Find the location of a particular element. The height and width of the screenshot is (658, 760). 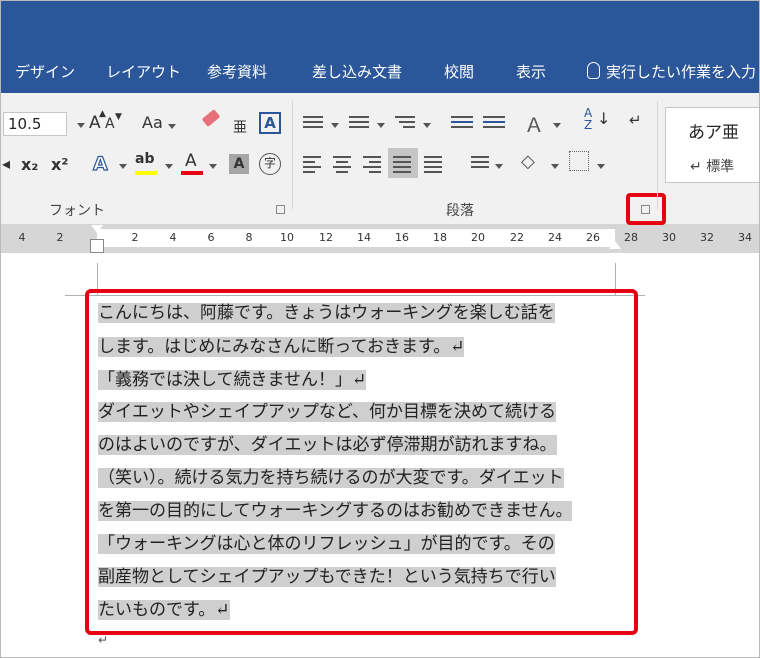

style-name-label: 標準 is located at coordinates (720, 167).